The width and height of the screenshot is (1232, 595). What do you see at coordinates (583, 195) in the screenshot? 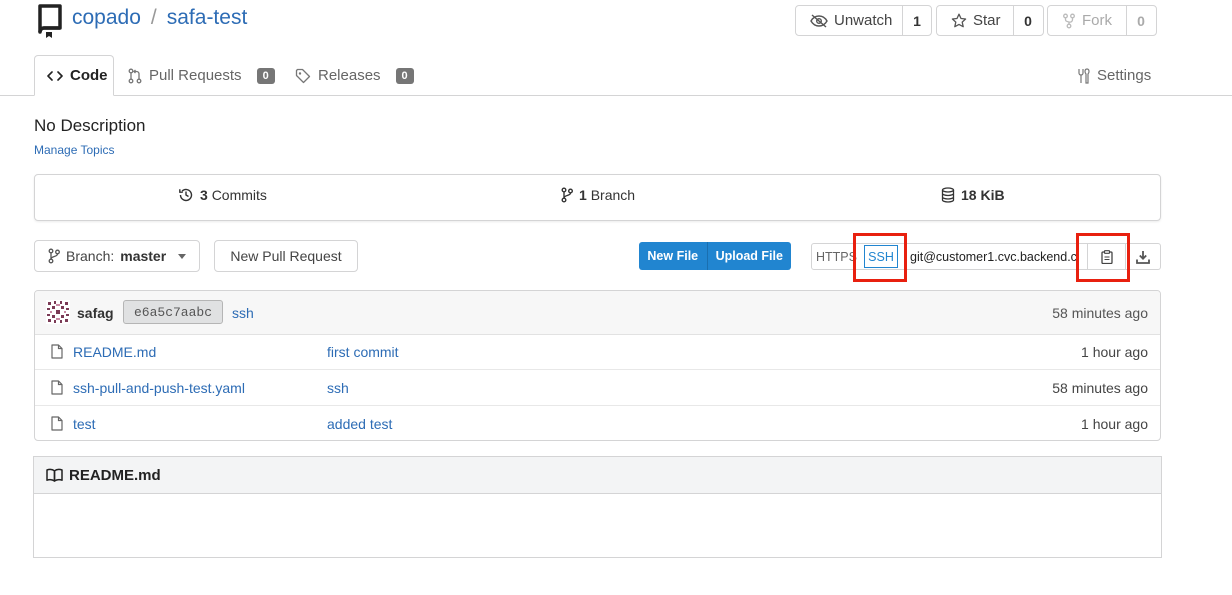
I see `branches-count: 1` at bounding box center [583, 195].